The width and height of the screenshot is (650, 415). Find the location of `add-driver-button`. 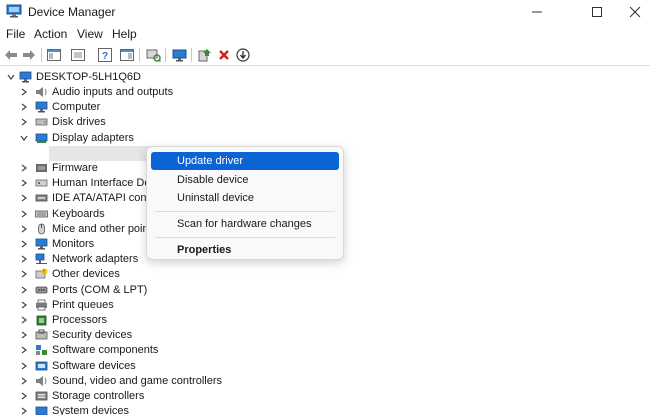

add-driver-button is located at coordinates (205, 55).